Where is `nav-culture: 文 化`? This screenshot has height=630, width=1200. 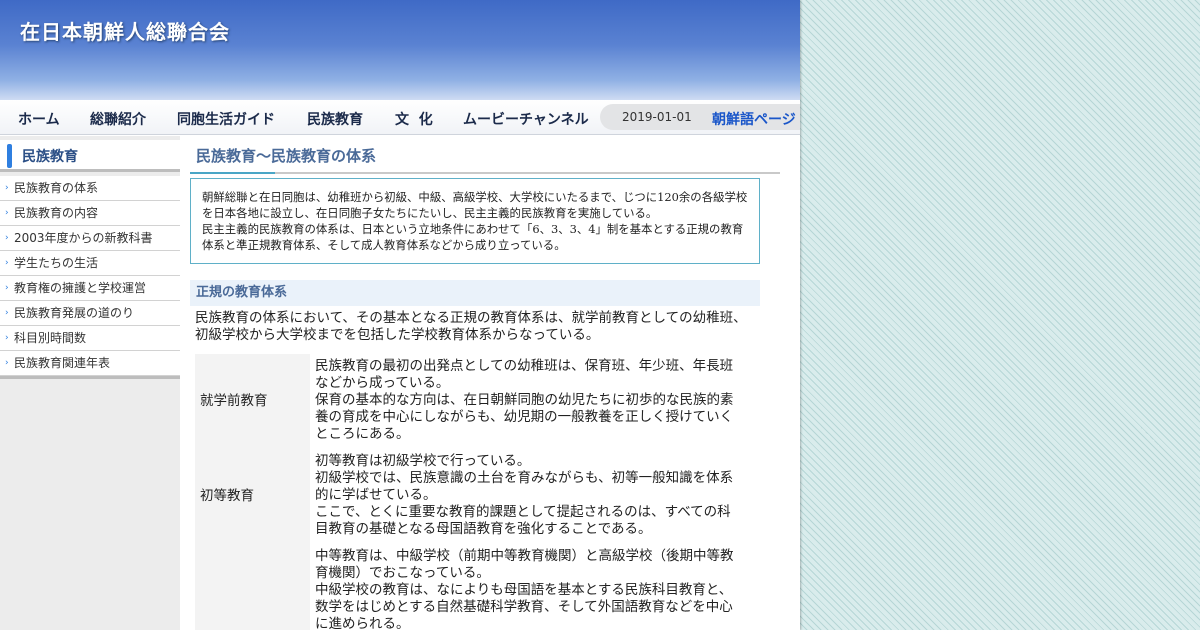 nav-culture: 文 化 is located at coordinates (414, 119).